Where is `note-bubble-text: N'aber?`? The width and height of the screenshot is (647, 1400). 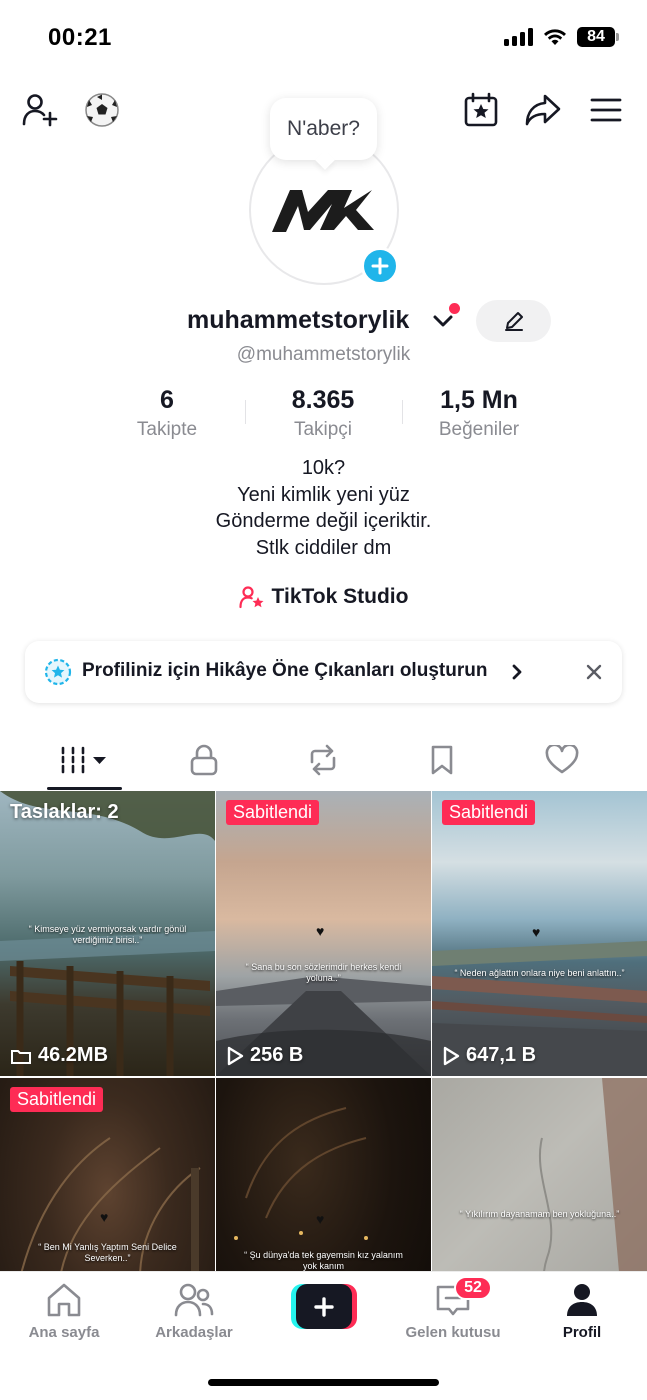
note-bubble-text: N'aber? is located at coordinates (323, 128).